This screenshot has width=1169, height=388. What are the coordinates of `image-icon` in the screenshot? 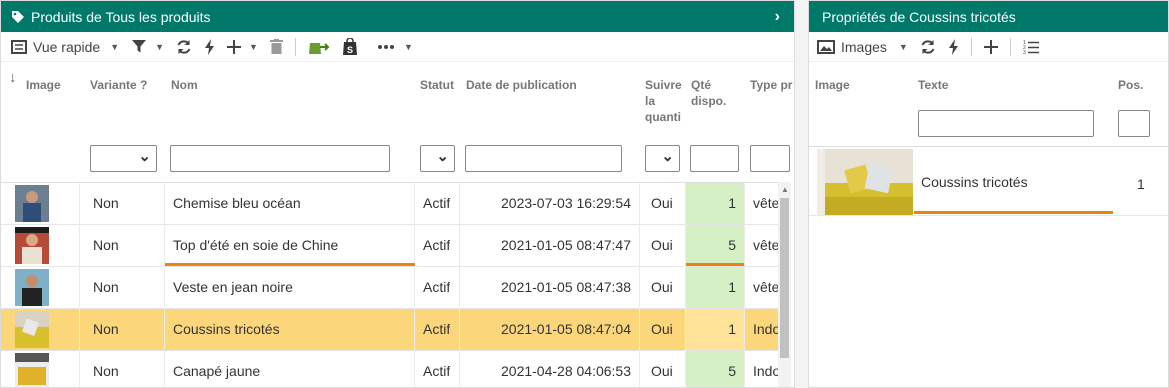 It's located at (826, 46).